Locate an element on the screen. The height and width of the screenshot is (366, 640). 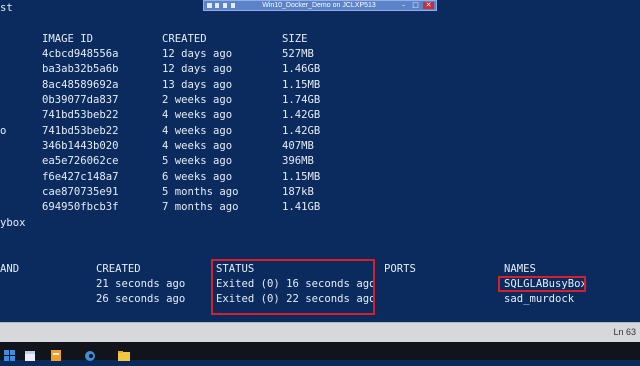
image-created: 7 months ago is located at coordinates (200, 207).